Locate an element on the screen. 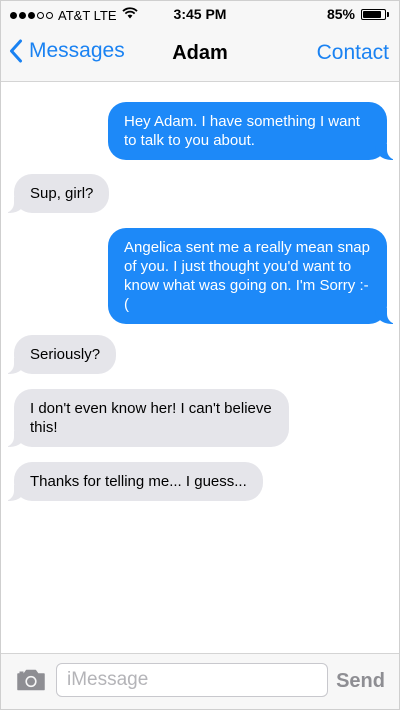  camera-button is located at coordinates (31, 682).